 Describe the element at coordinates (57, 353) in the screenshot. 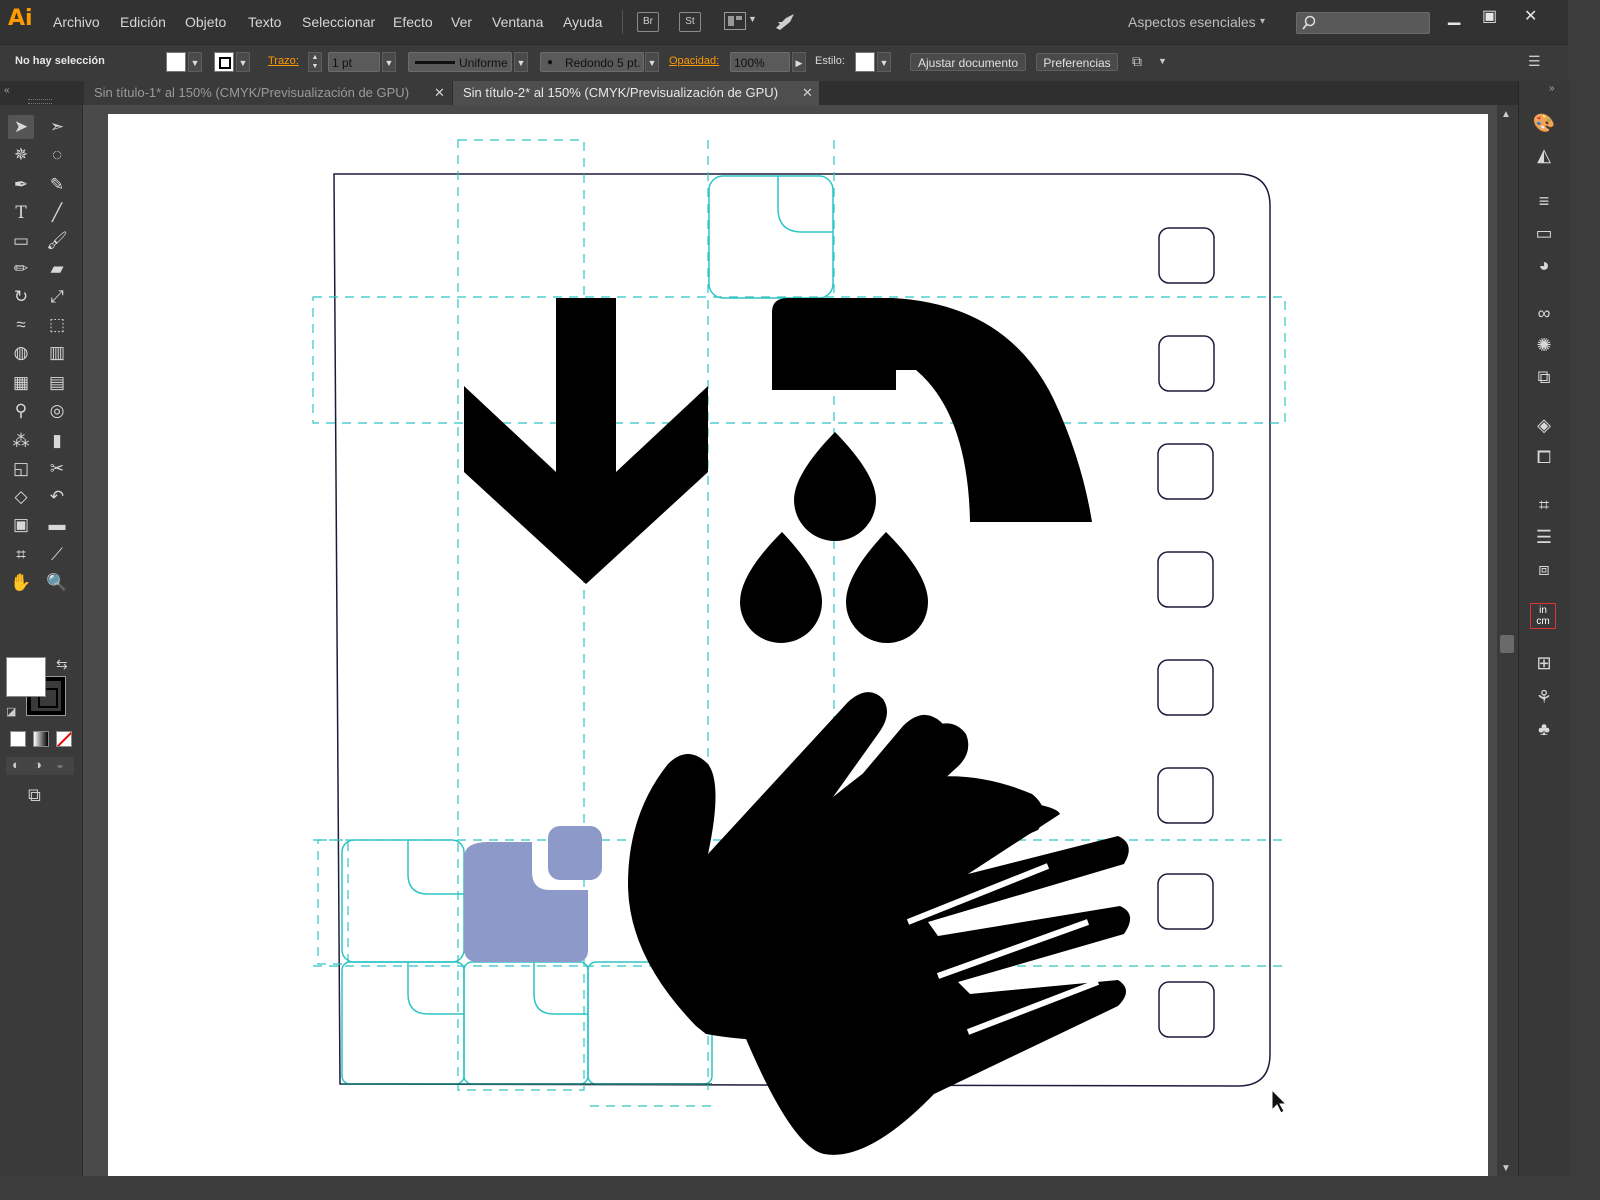

I see `perspective-icon: ▥` at that location.